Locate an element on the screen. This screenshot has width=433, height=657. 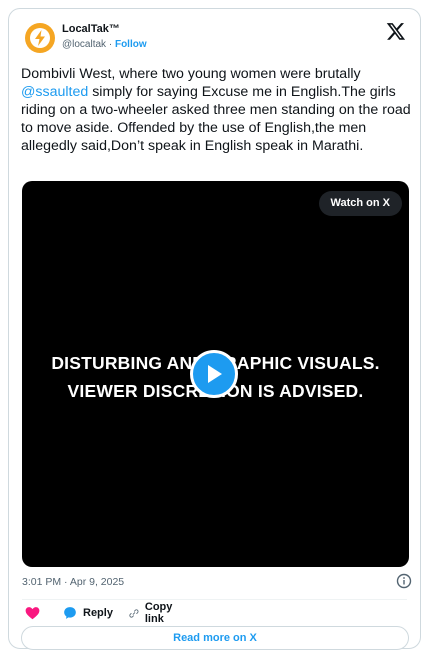
read-more-button: Read more on X is located at coordinates (215, 638).